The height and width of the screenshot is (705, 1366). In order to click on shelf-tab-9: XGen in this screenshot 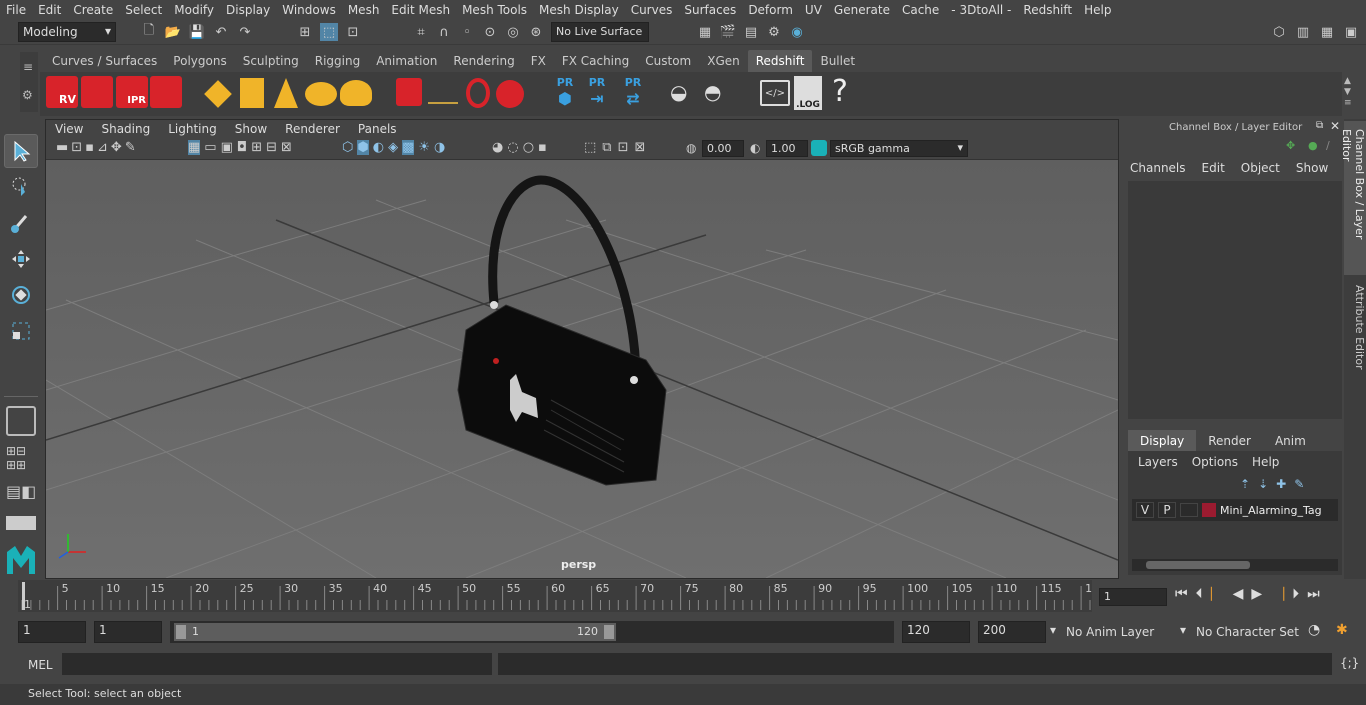, I will do `click(723, 61)`.